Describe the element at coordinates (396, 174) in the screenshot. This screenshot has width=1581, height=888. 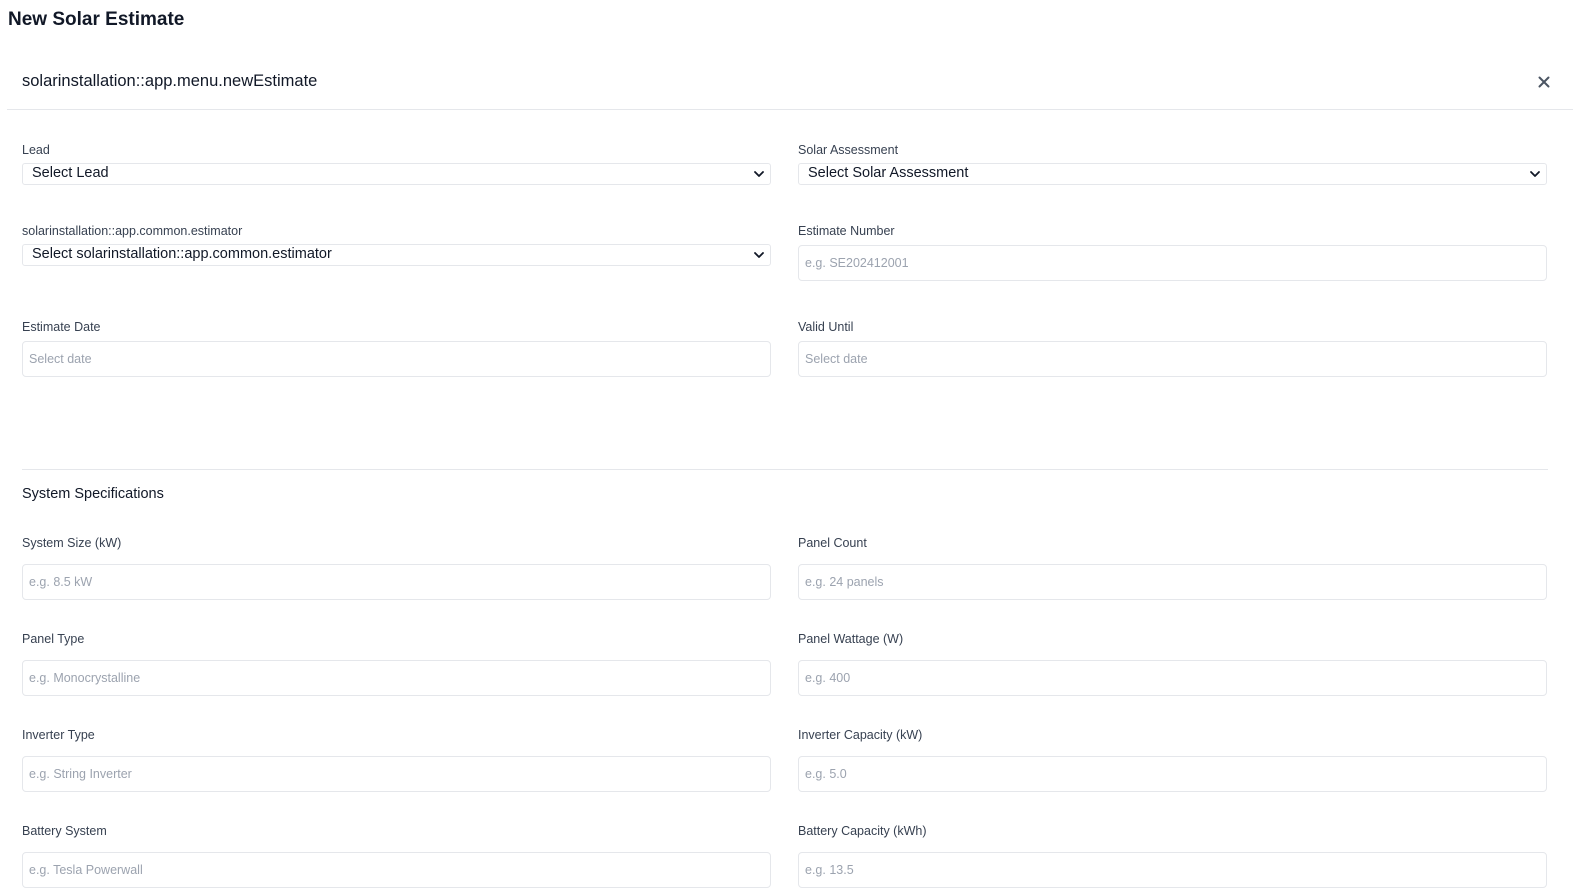
I see `lead-select: Select Lead` at that location.